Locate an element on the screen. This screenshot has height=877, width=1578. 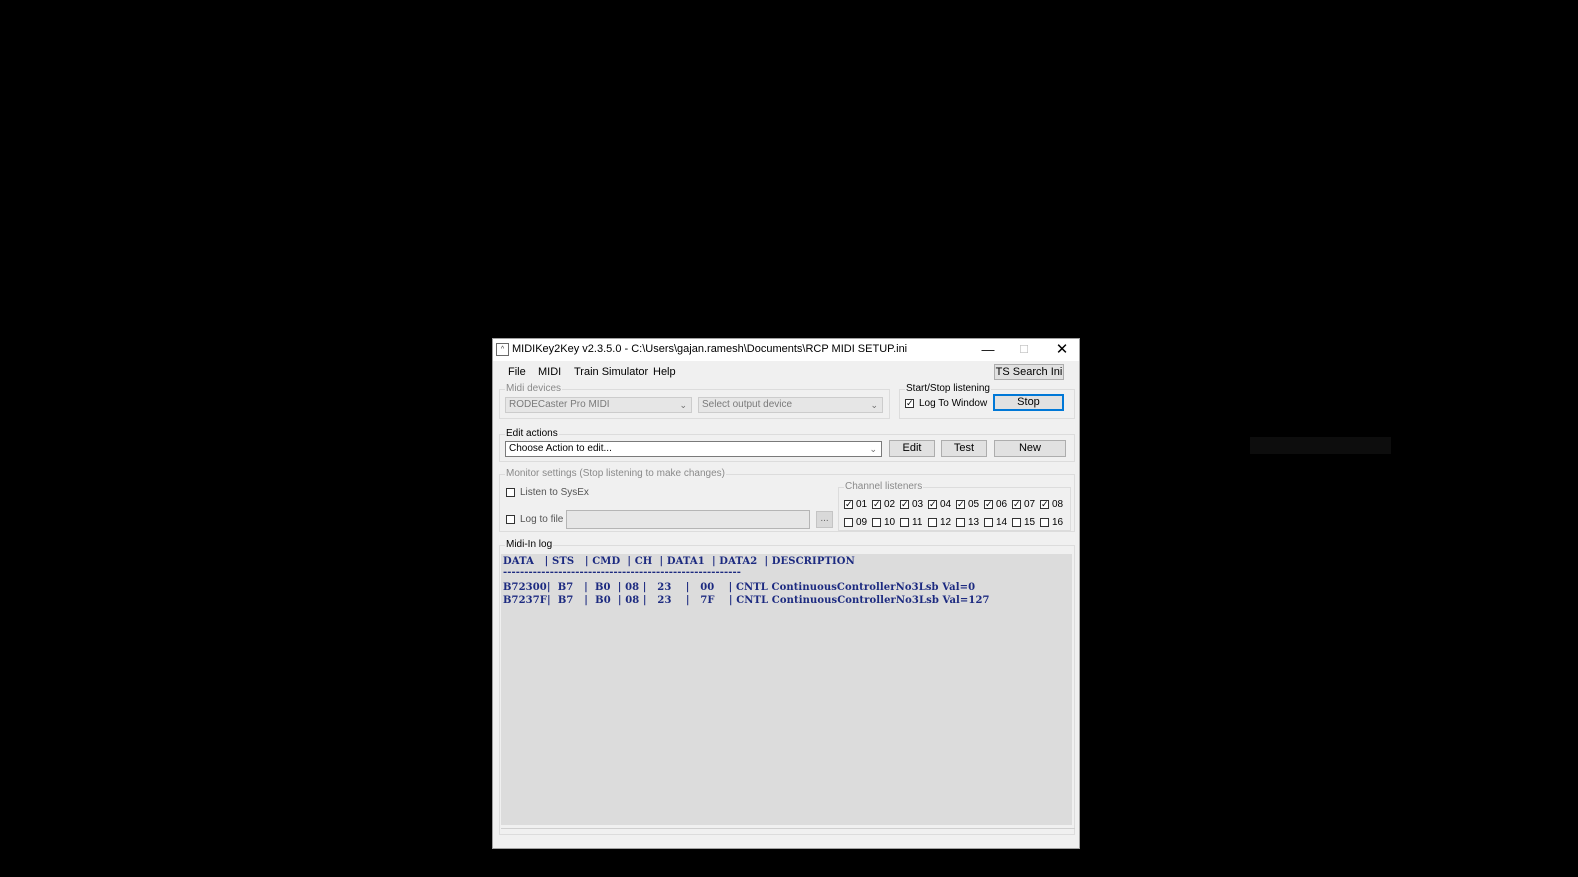
channel-09-label: 09 is located at coordinates (862, 522).